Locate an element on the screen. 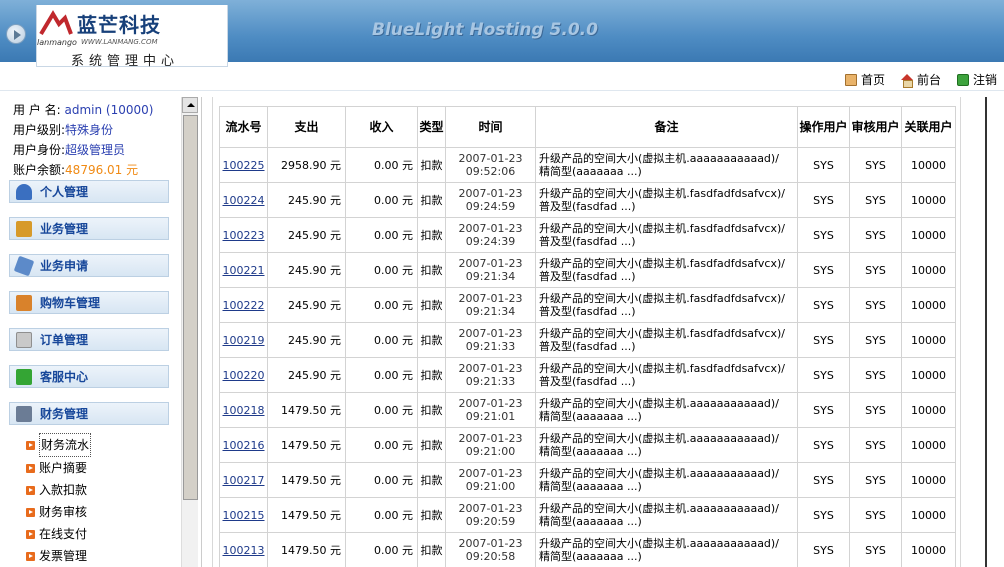  arrow-right-icon is located at coordinates (30, 512).